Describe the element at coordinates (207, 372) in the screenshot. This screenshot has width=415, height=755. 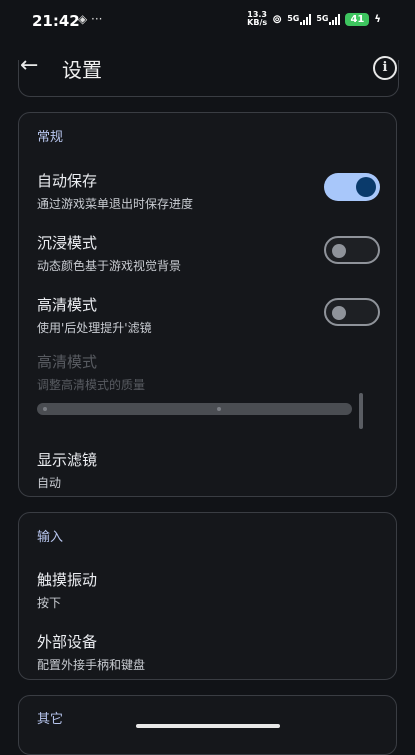
I see `hd-quality-row: 高清模式 调整高清模式的质量` at that location.